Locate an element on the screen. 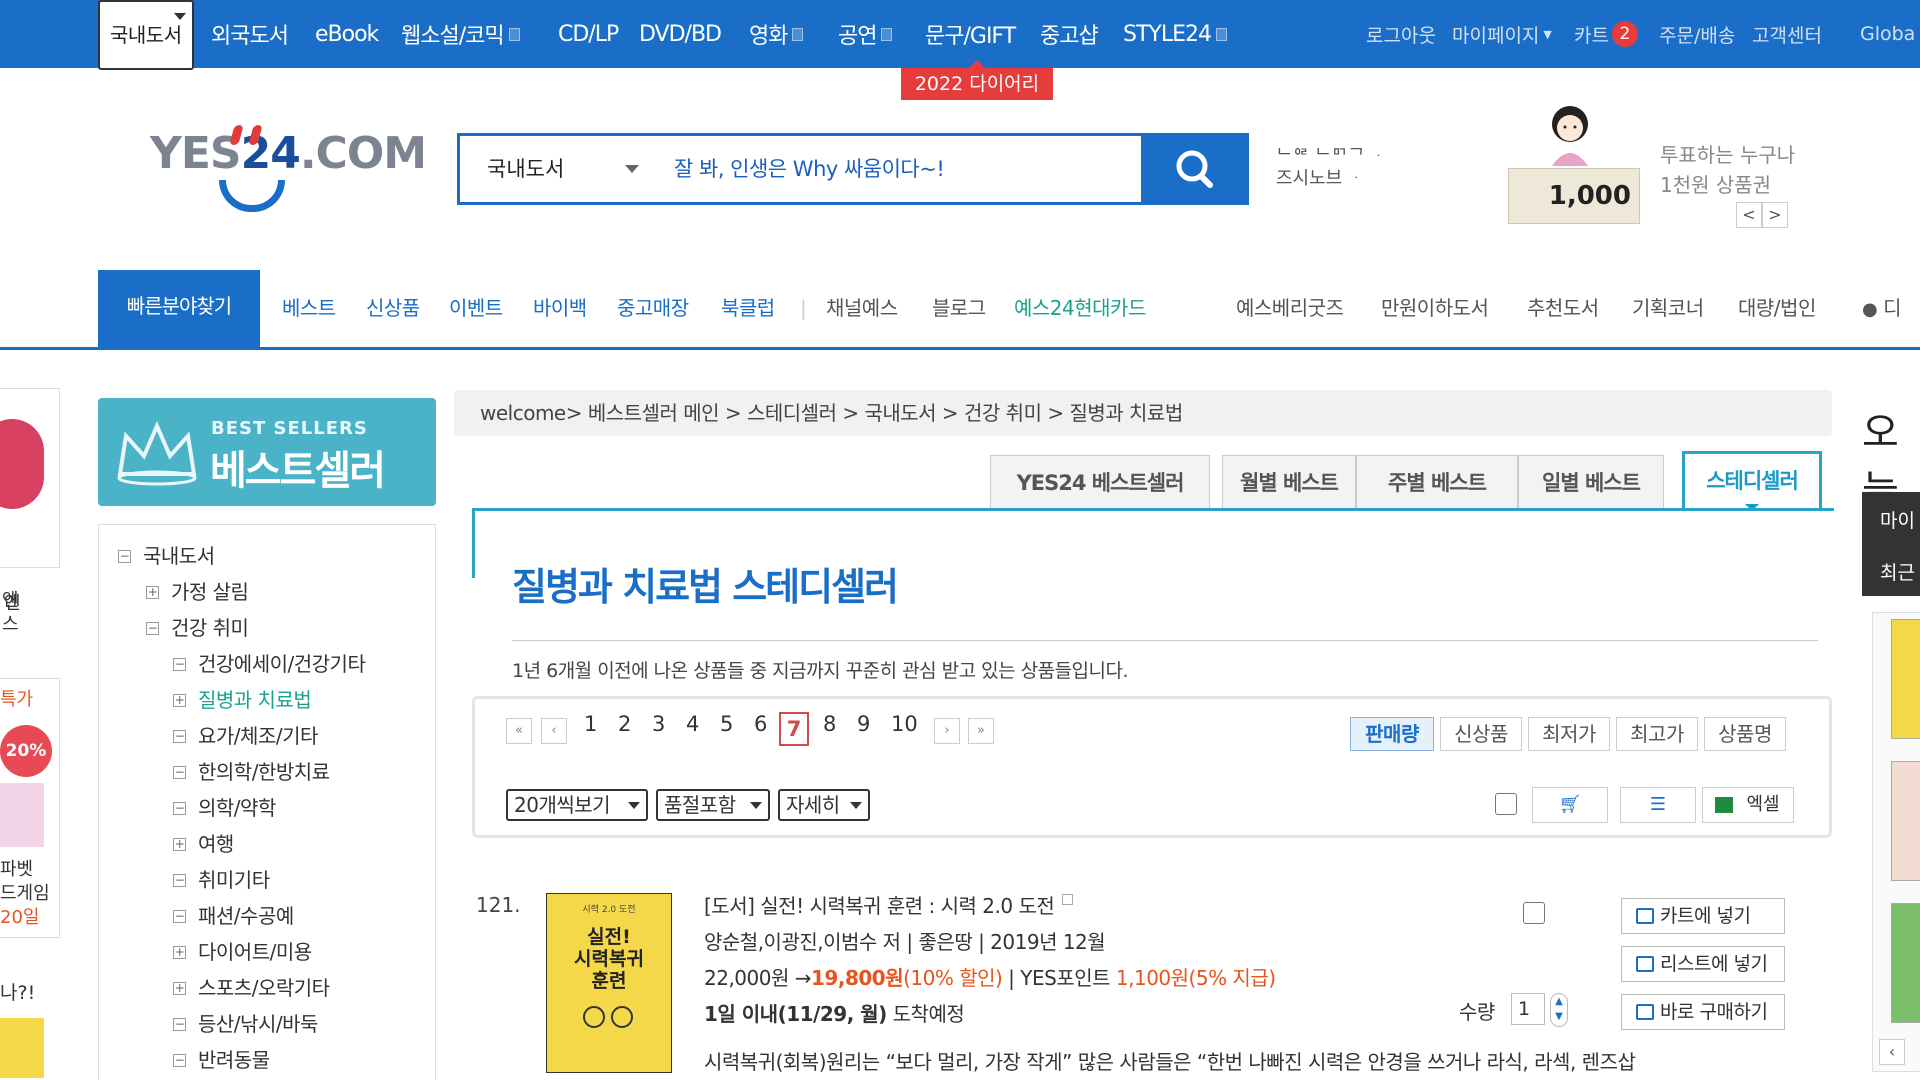  recent-prev-button: ‹ is located at coordinates (1892, 1052).